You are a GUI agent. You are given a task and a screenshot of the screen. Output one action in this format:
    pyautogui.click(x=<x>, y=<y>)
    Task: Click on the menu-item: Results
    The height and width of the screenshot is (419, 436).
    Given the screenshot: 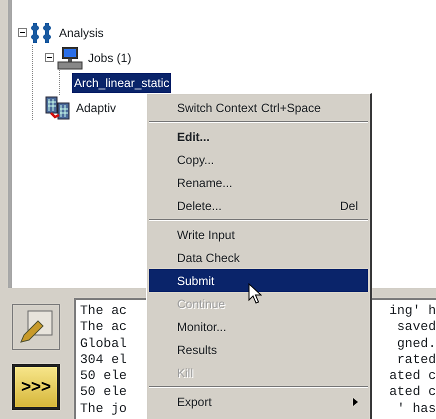 What is the action you would take?
    pyautogui.click(x=258, y=349)
    